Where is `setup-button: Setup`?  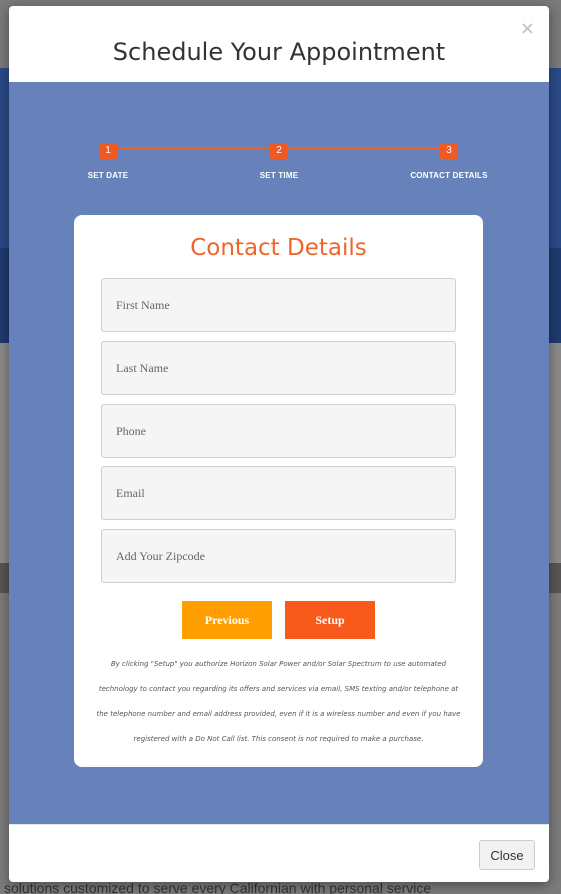 setup-button: Setup is located at coordinates (330, 620).